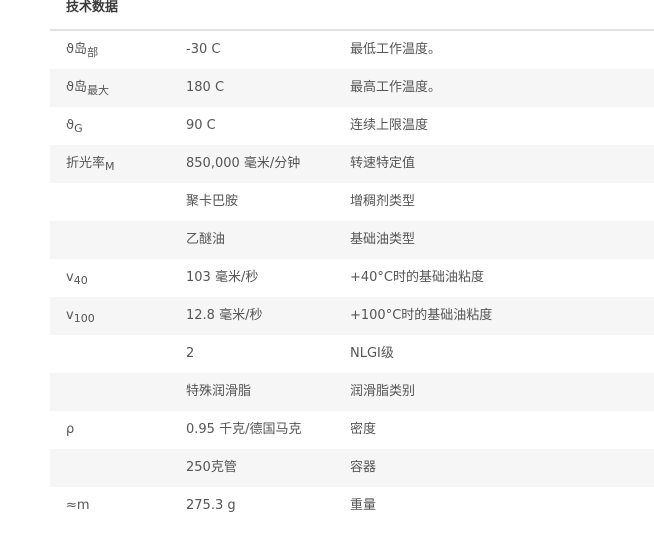 This screenshot has height=555, width=654. Describe the element at coordinates (372, 353) in the screenshot. I see `description-cell: NLGI级` at that location.